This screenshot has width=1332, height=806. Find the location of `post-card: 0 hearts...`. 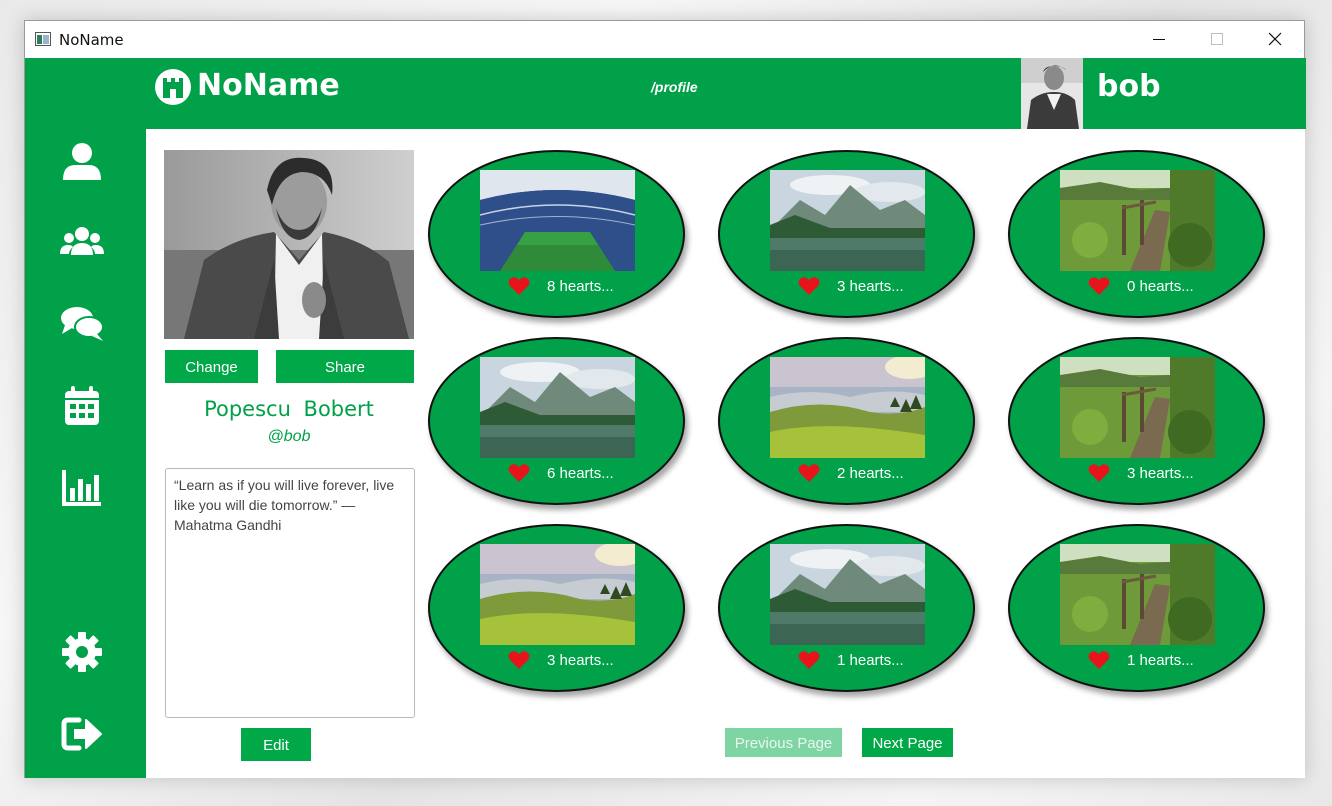

post-card: 0 hearts... is located at coordinates (1136, 234).